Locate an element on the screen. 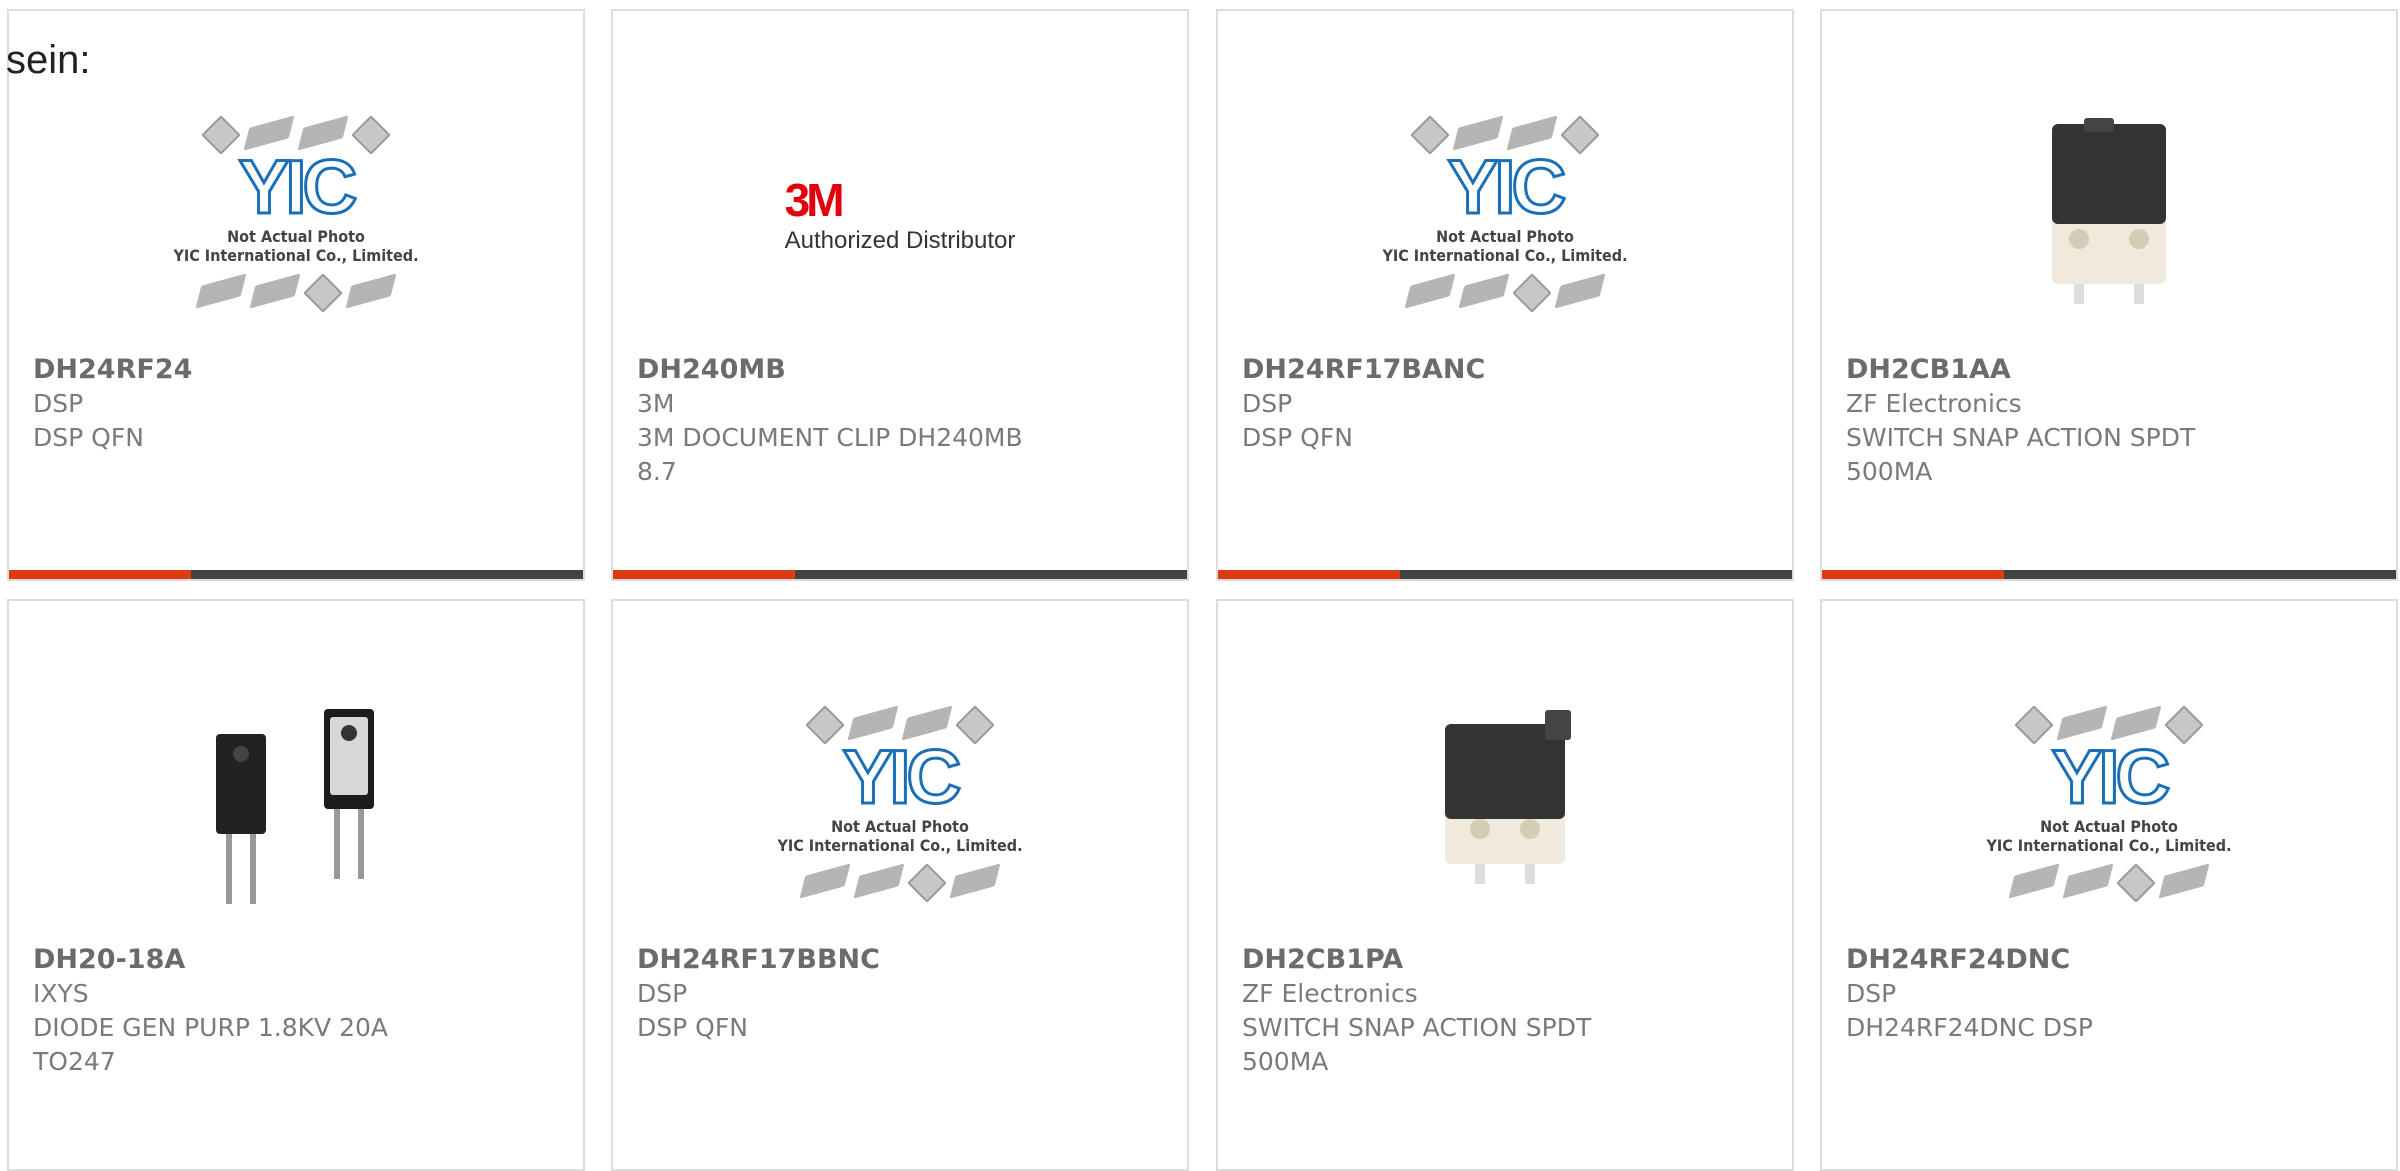  manufacturer: IXYS is located at coordinates (61, 993).